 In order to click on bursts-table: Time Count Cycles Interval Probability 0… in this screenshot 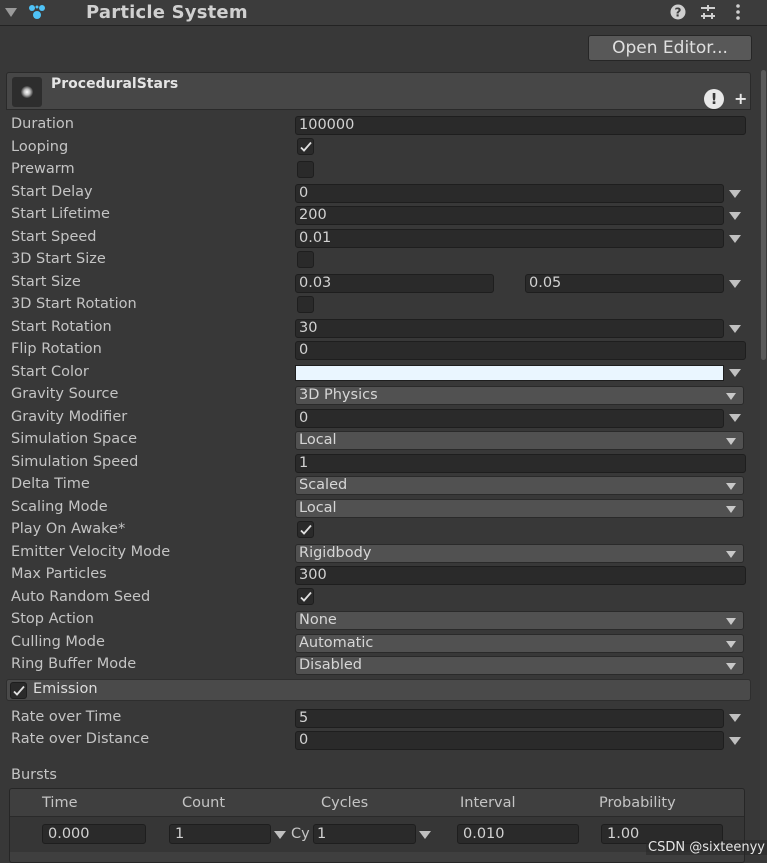, I will do `click(377, 825)`.